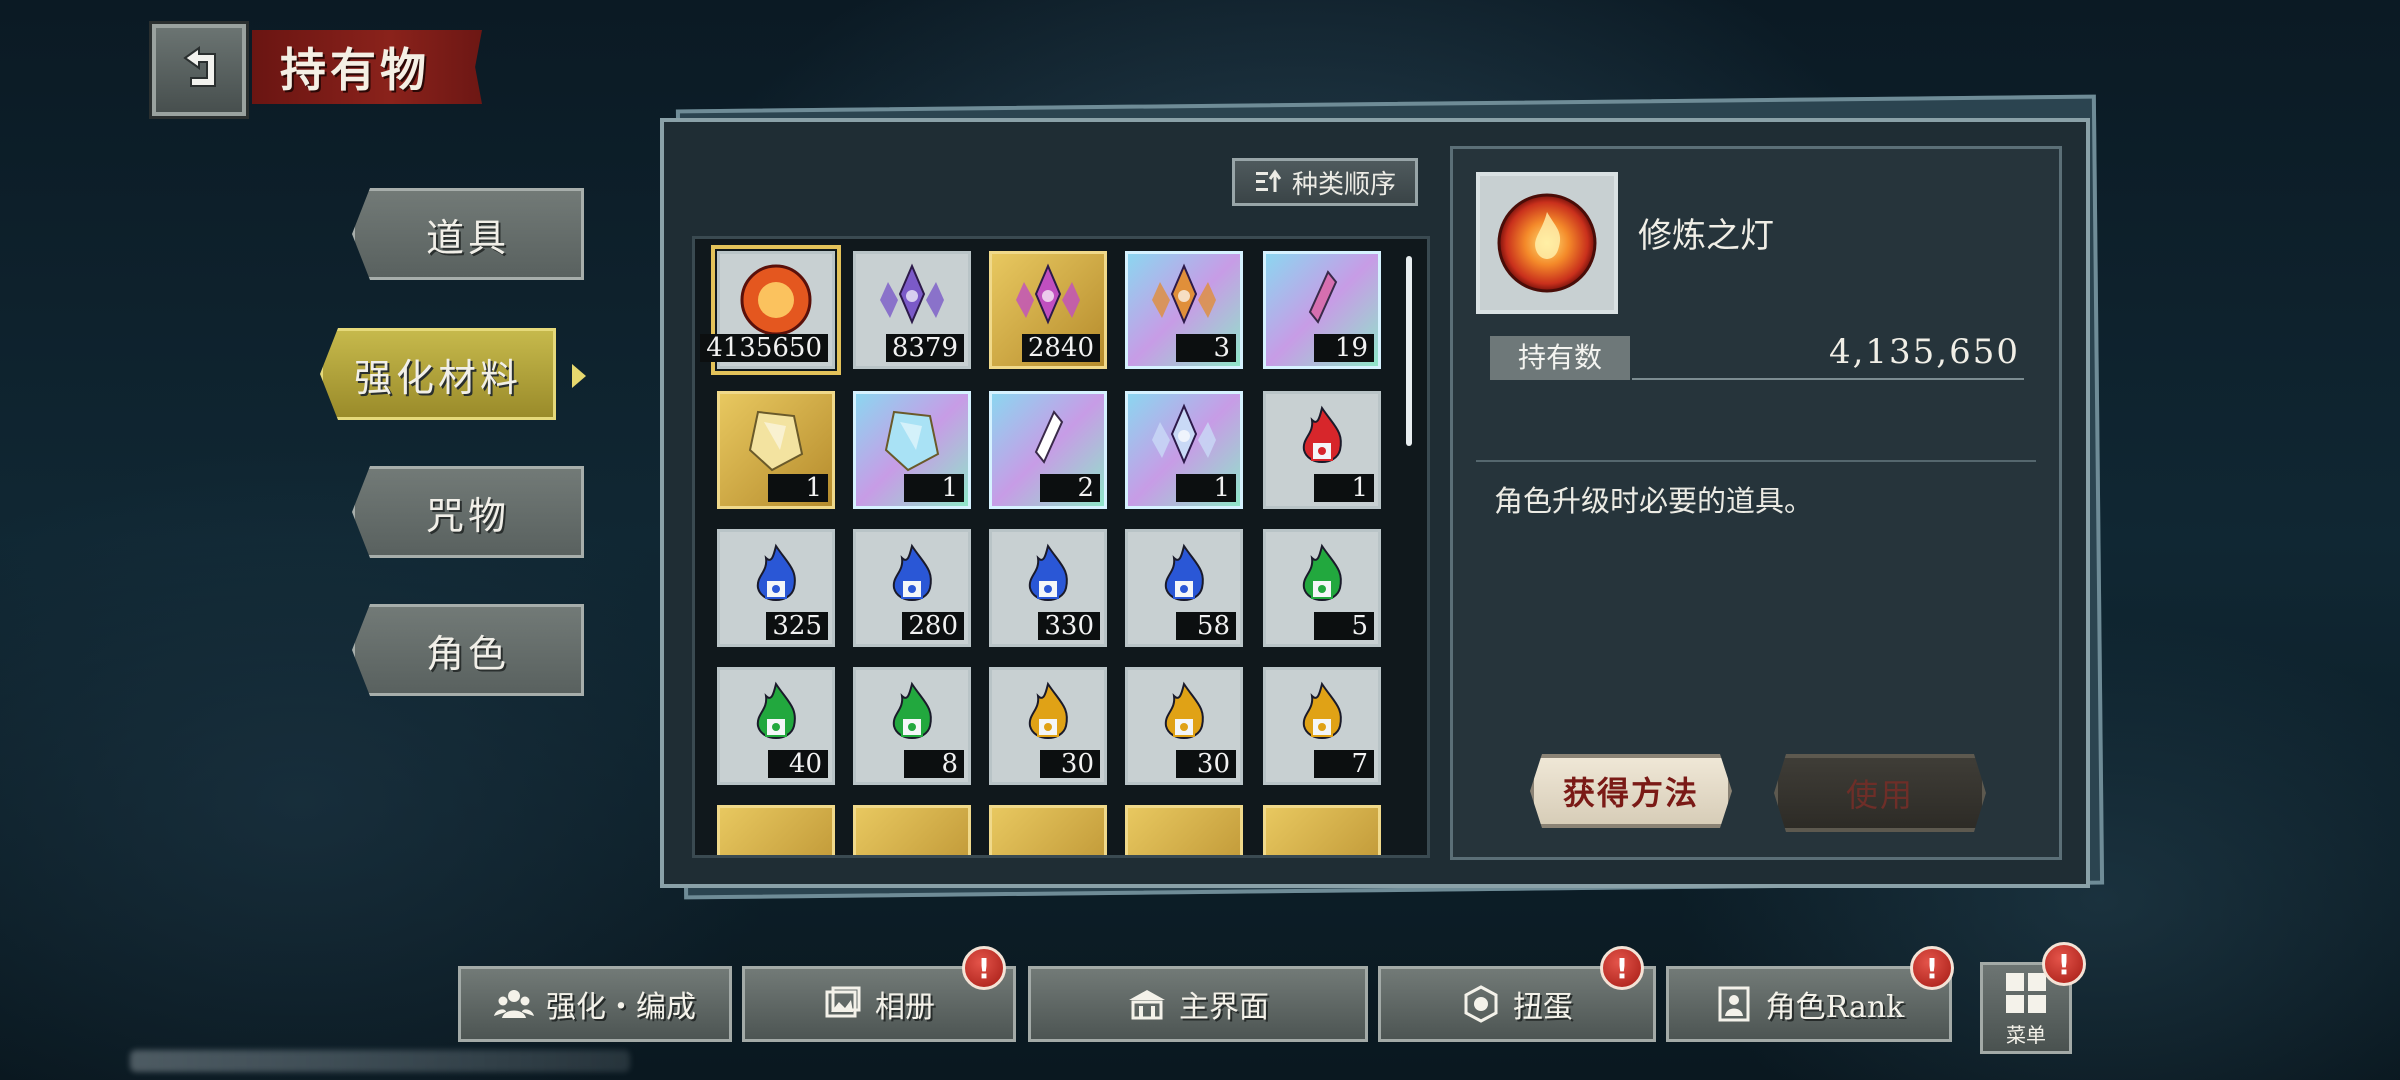  Describe the element at coordinates (1070, 488) in the screenshot. I see `item-count: 2` at that location.